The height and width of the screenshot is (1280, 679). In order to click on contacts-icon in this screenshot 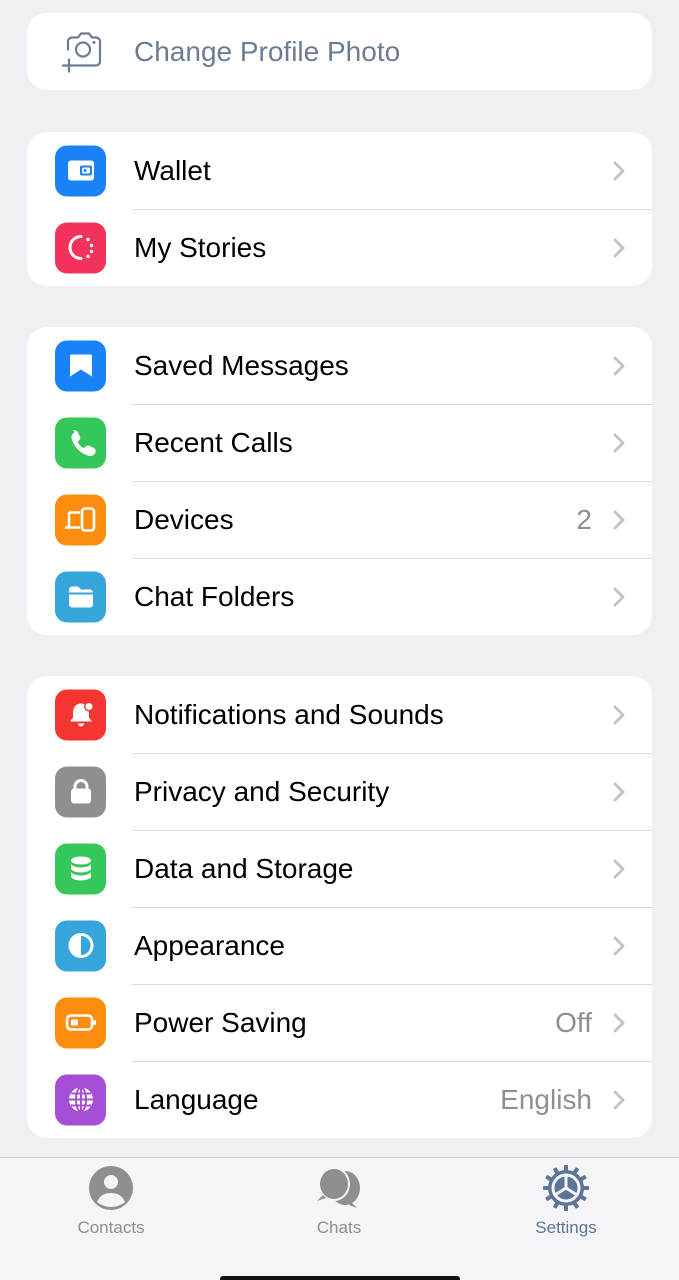, I will do `click(111, 1188)`.